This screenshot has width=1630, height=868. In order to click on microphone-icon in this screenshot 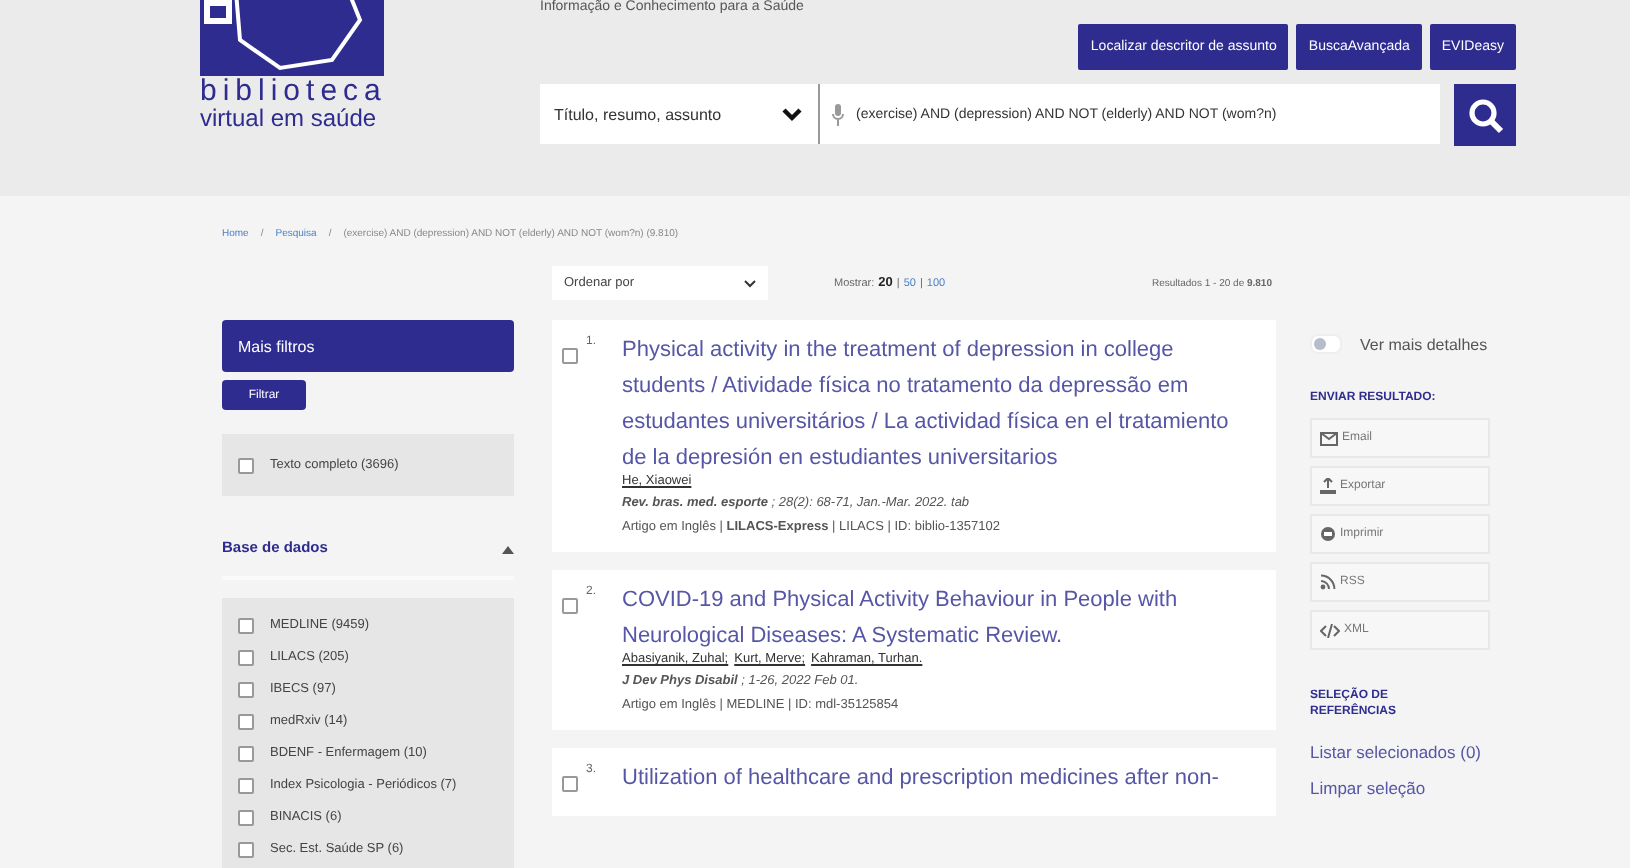, I will do `click(838, 114)`.